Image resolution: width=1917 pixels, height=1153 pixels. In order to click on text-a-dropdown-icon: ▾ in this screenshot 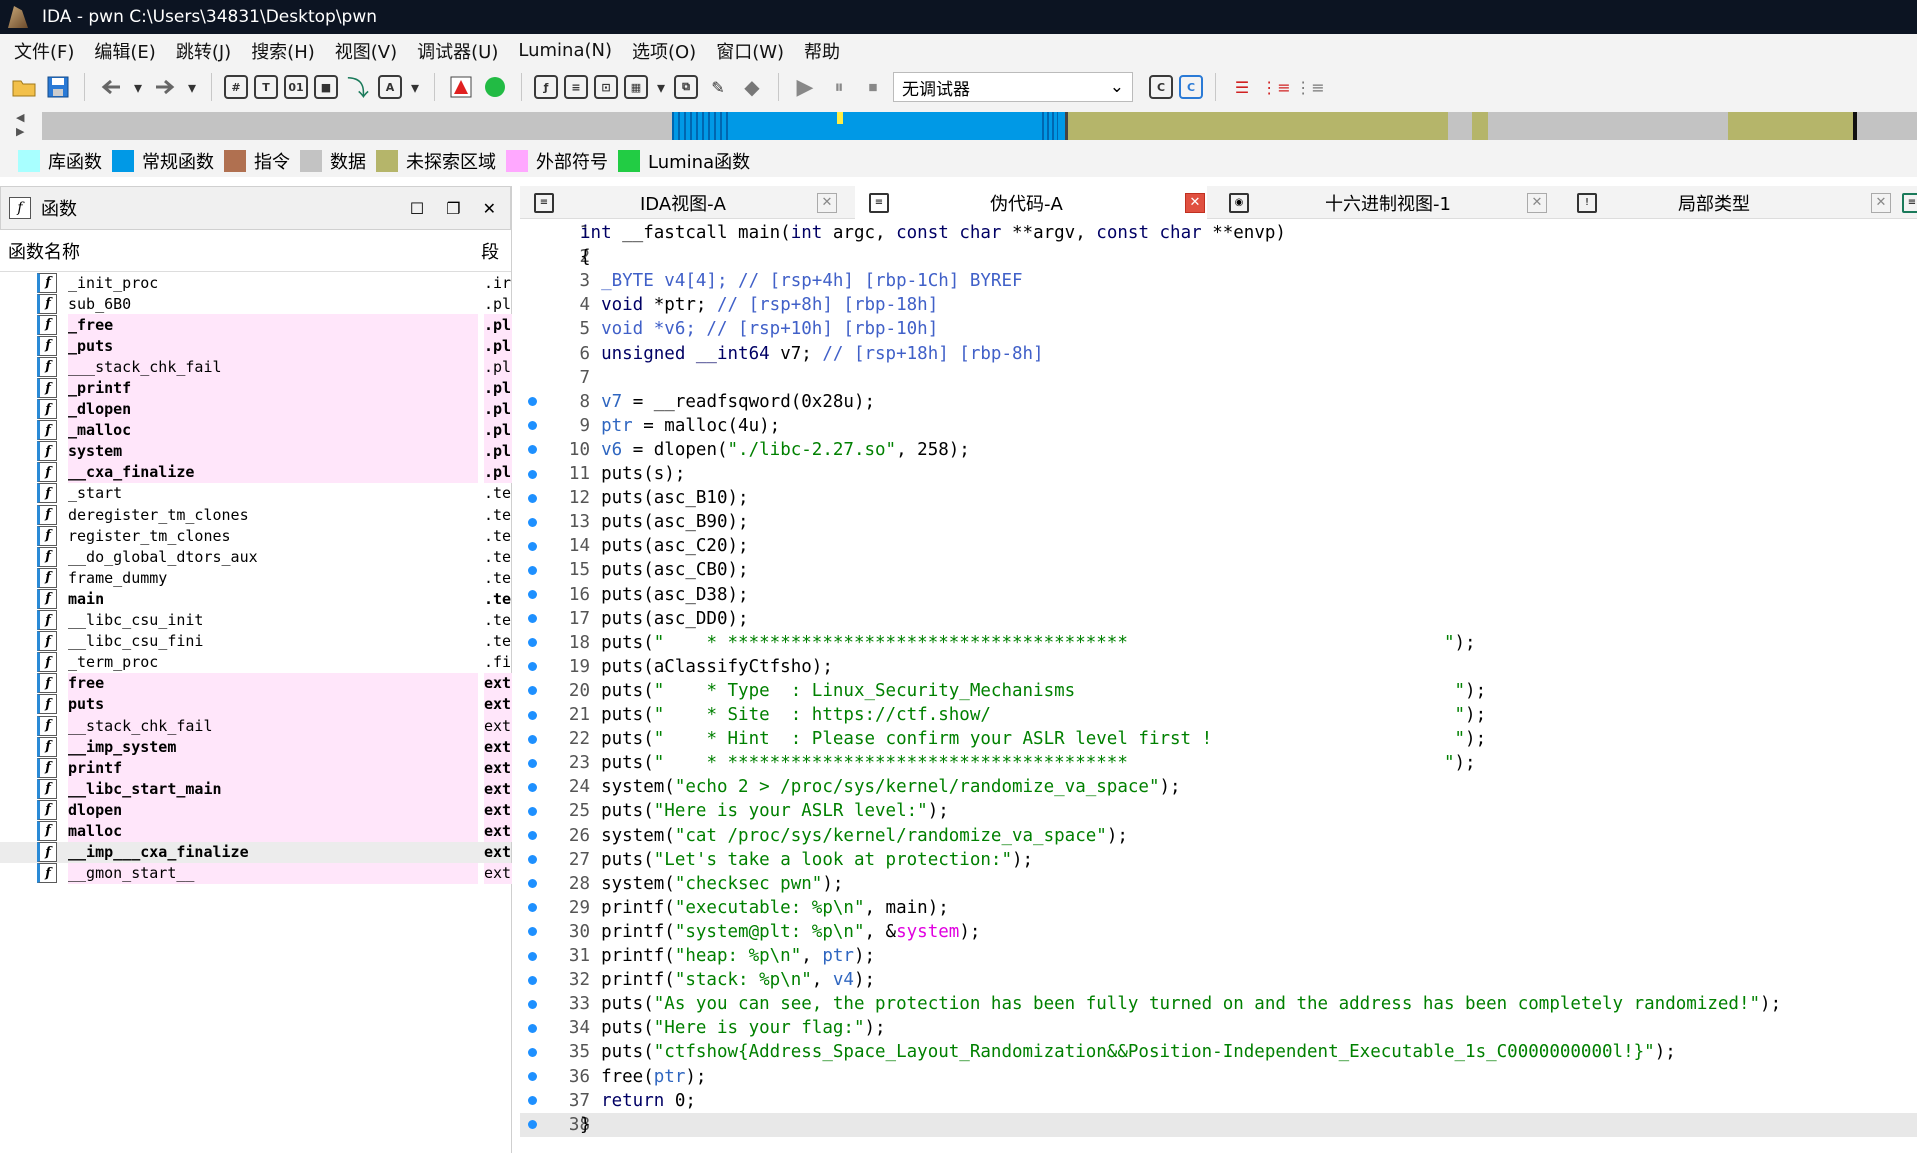, I will do `click(415, 87)`.